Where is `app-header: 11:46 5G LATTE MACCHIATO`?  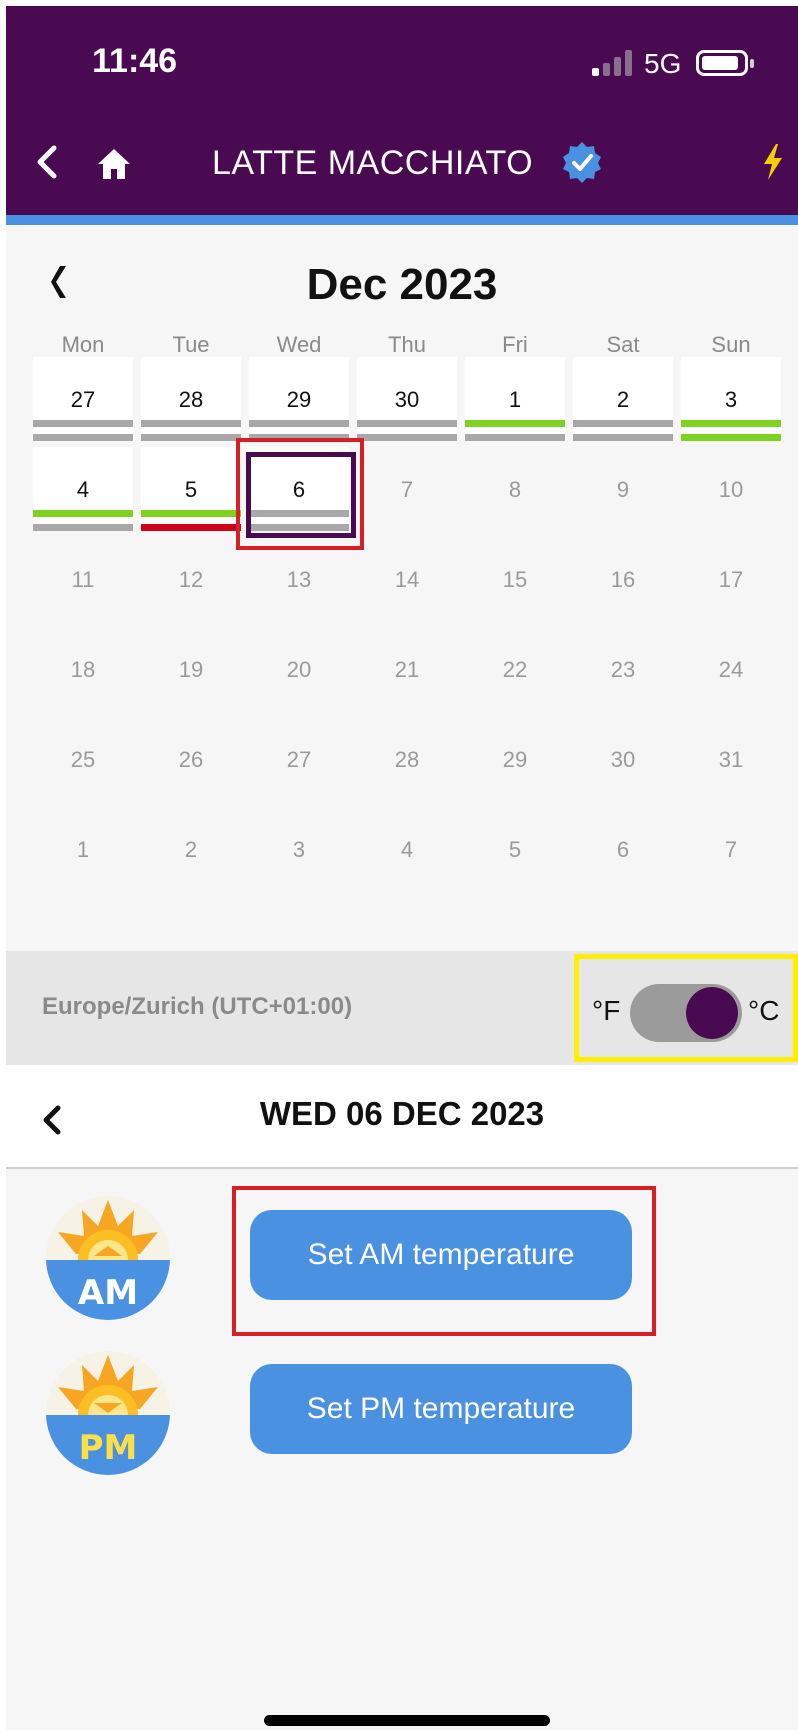 app-header: 11:46 5G LATTE MACCHIATO is located at coordinates (402, 110).